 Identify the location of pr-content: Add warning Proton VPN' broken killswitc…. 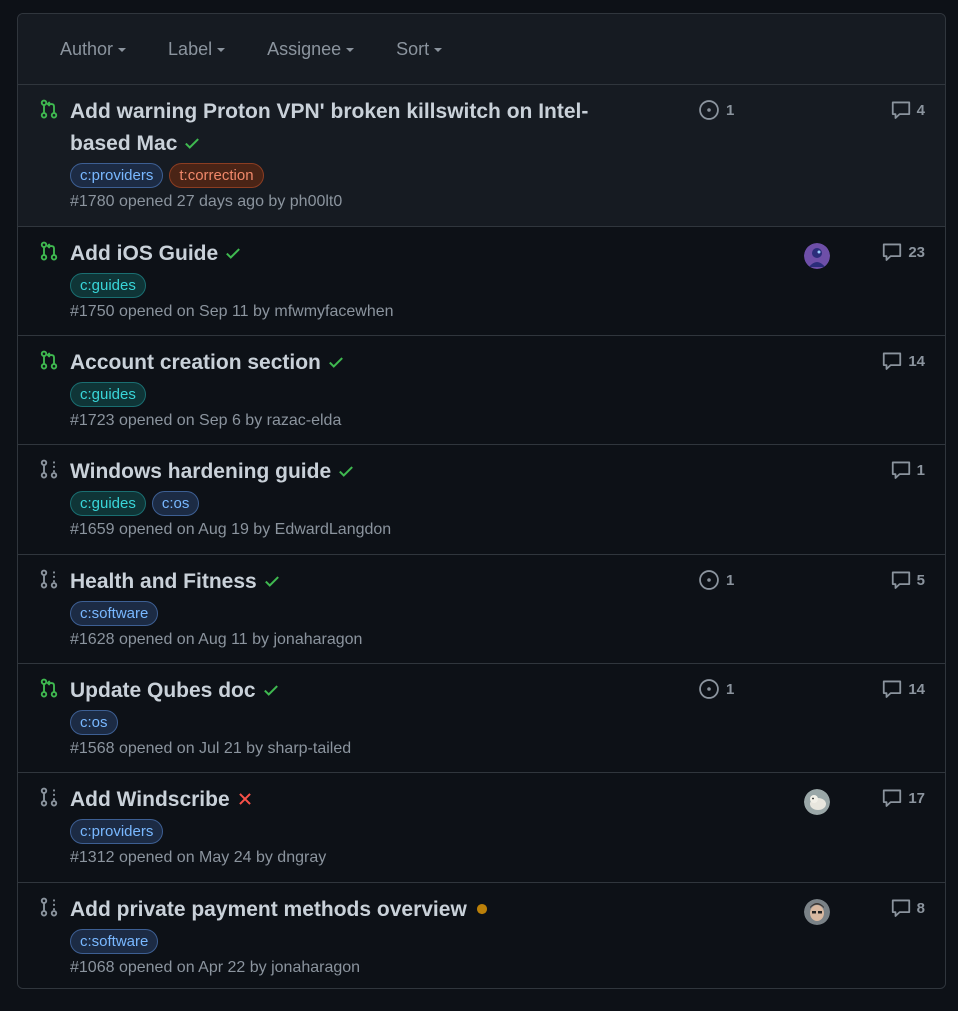
(340, 153).